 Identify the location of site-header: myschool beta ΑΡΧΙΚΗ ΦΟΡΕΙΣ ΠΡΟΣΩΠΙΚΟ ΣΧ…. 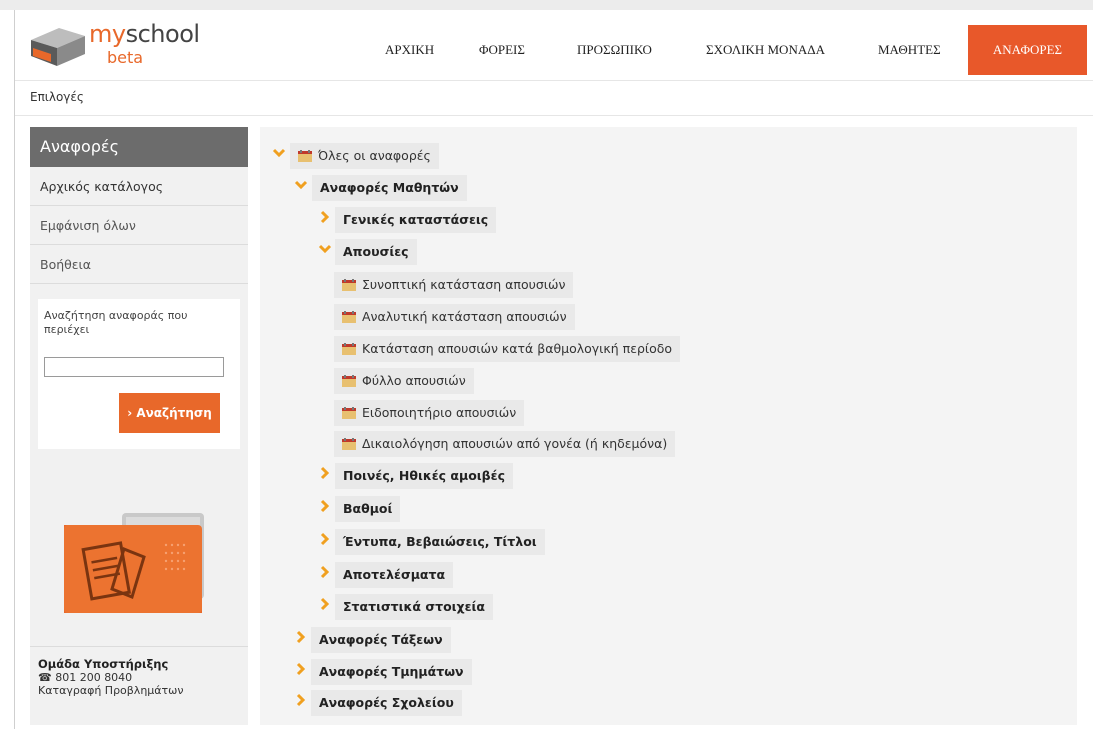
(554, 45).